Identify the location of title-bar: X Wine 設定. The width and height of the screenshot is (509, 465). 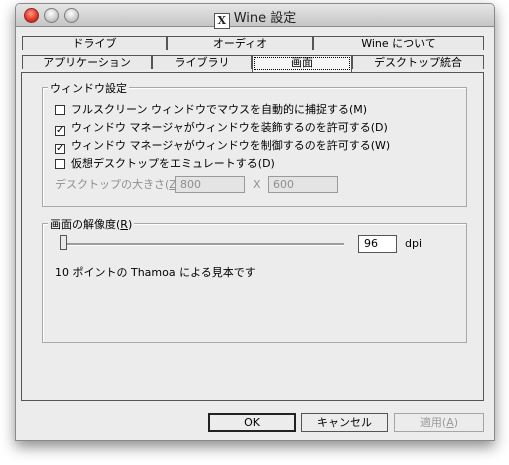
(255, 16).